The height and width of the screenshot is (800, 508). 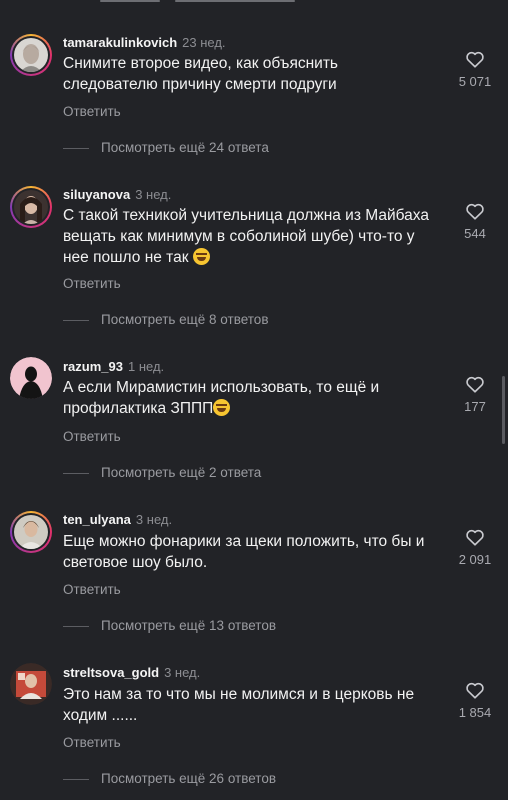 I want to click on view-replies-button: Посмотреть ещё 24 ответа, so click(x=263, y=148).